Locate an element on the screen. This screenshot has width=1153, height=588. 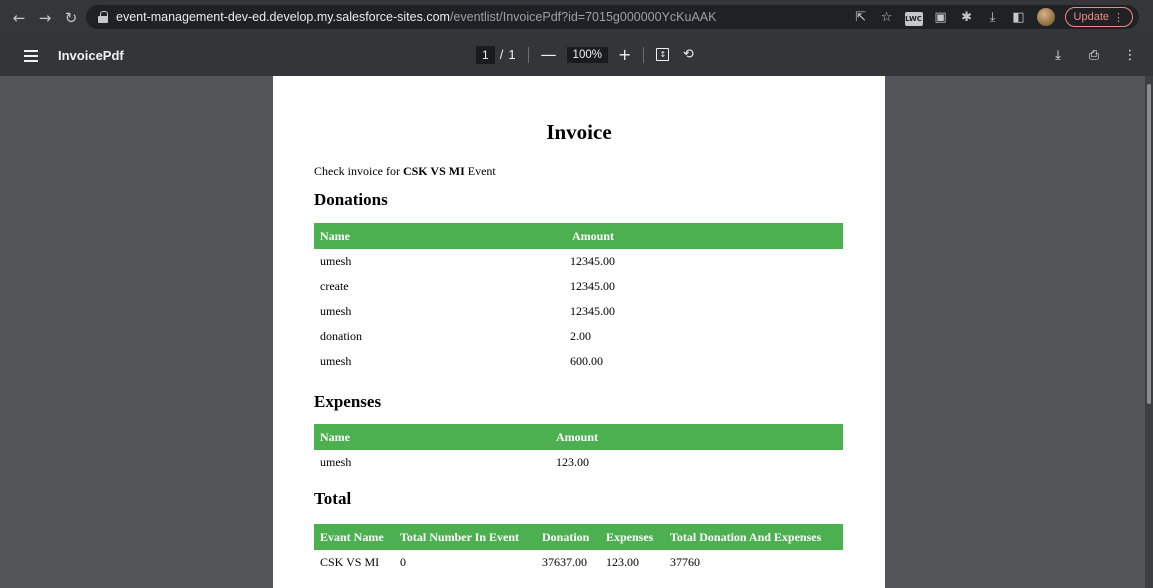
column-header: Total Donation And Expenses is located at coordinates (753, 537).